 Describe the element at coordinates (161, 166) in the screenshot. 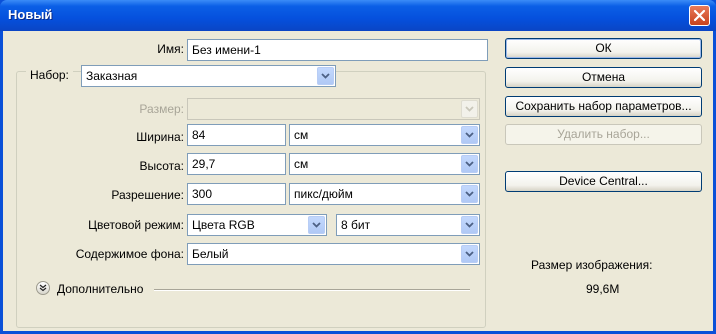

I see `height-label: Высота:` at that location.